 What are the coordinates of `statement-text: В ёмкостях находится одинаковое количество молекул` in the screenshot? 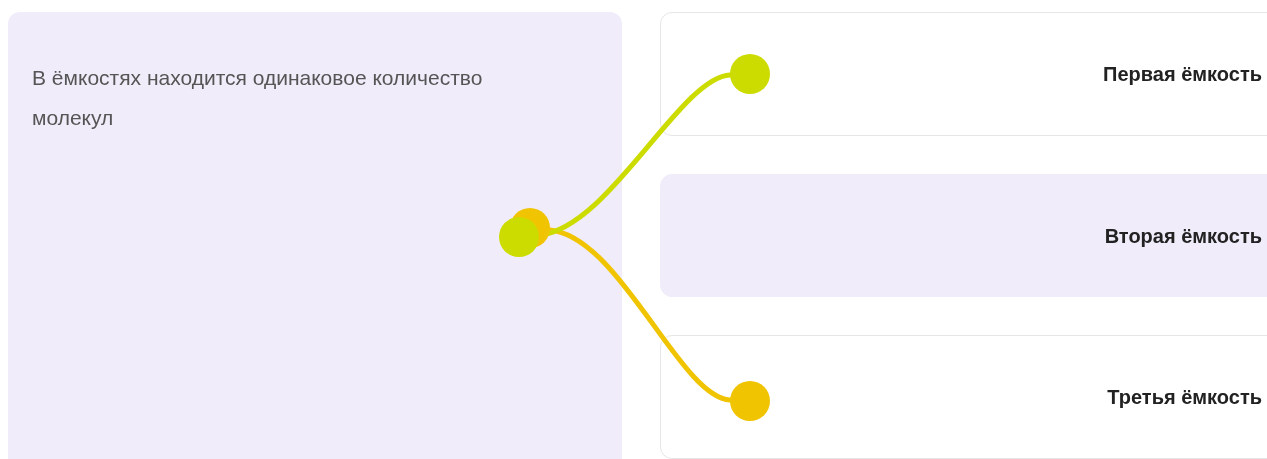 It's located at (258, 98).